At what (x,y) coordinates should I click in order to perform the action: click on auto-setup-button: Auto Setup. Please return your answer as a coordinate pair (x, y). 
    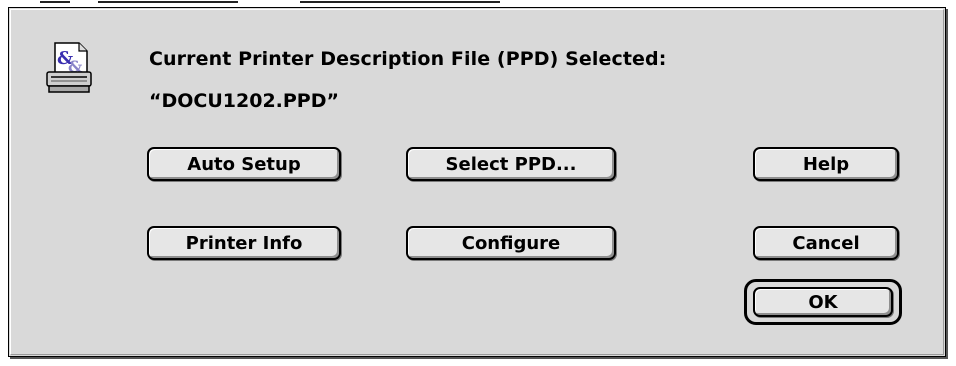
    Looking at the image, I should click on (244, 164).